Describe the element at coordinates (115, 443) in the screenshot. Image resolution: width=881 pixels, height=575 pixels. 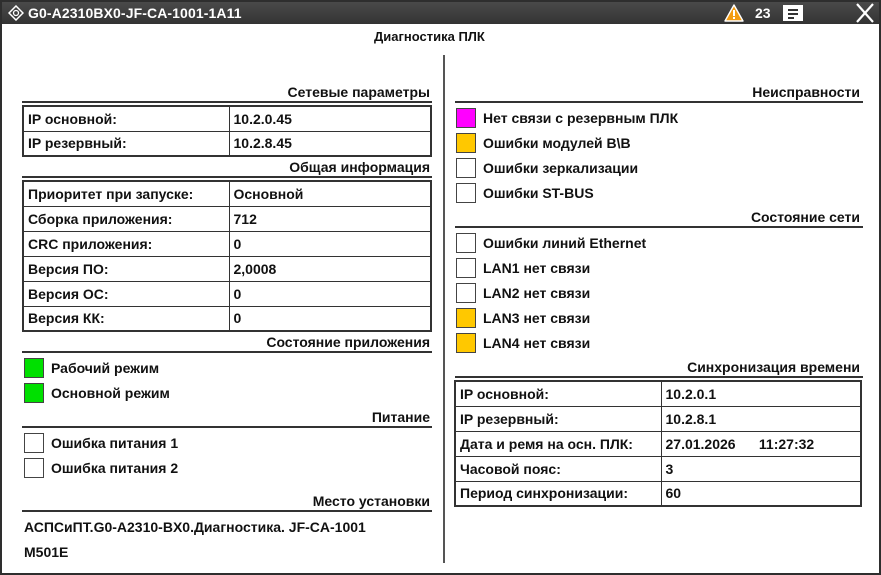
I see `indicator-label: Ошибка питания 1` at that location.